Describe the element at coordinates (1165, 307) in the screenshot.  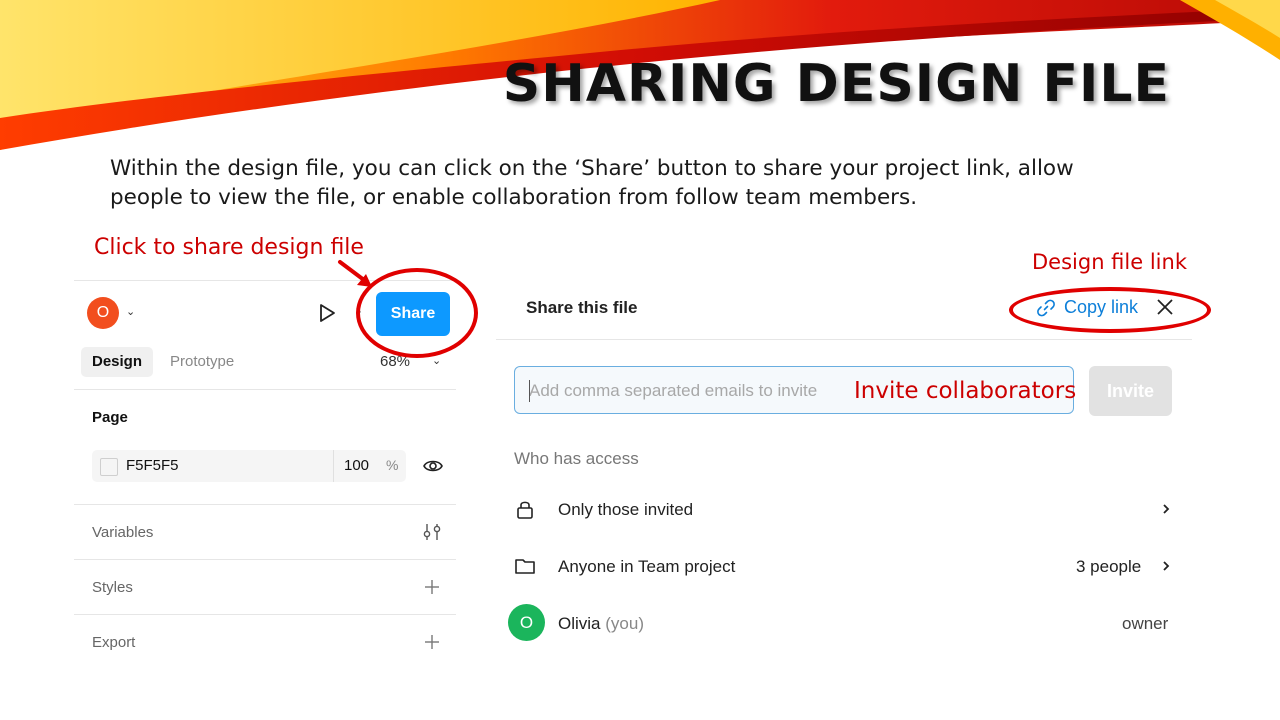
I see `close-icon` at that location.